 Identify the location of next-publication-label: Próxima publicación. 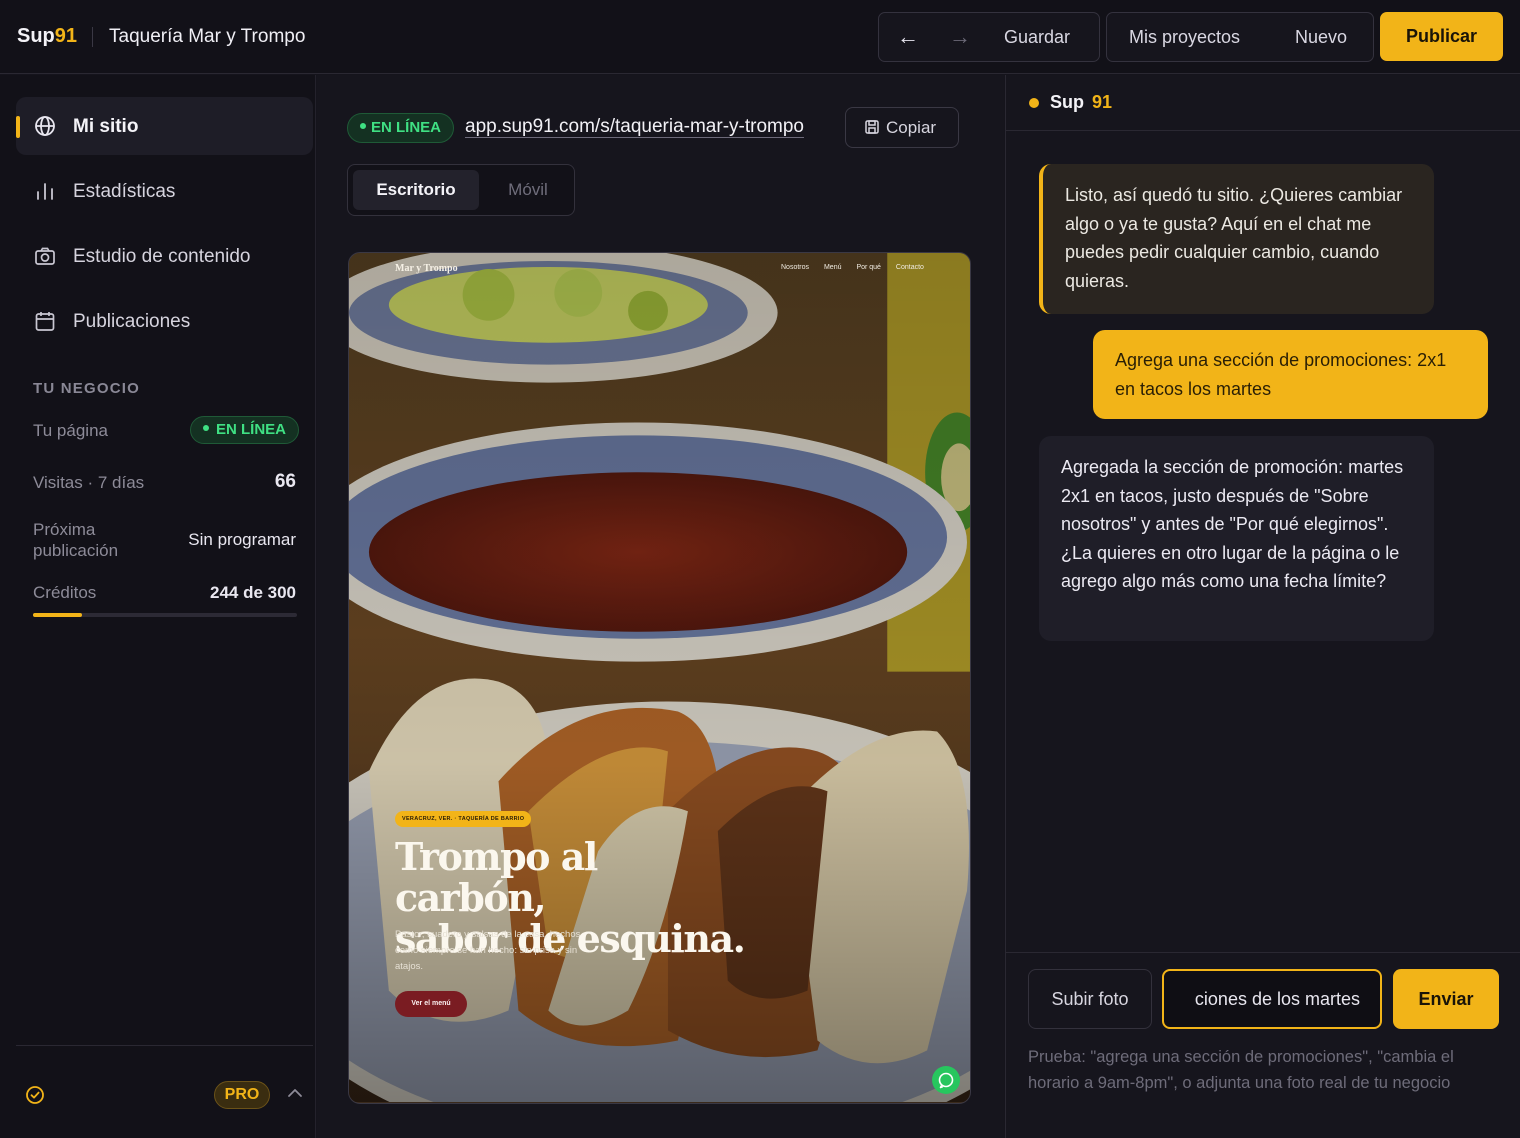
(76, 540).